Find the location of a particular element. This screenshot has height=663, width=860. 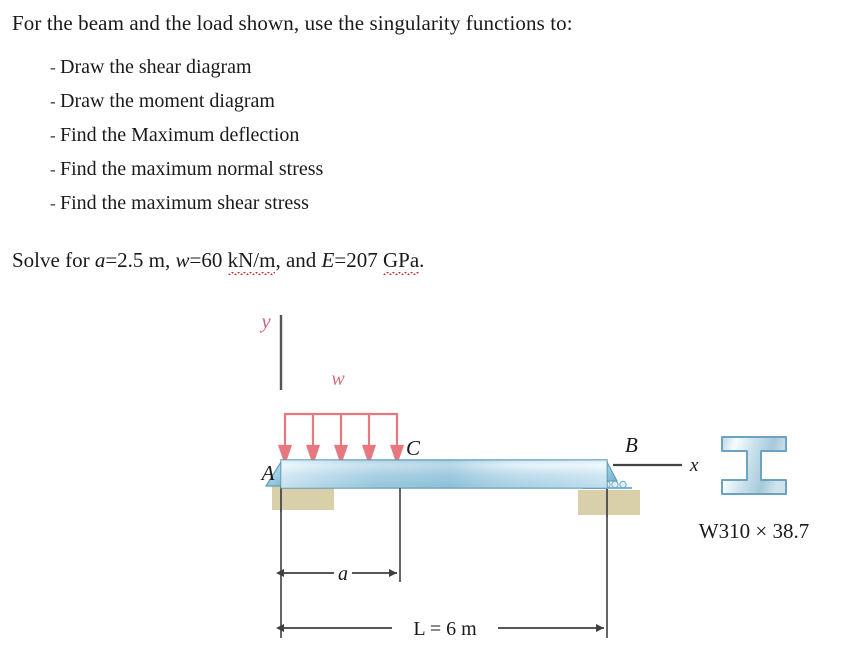

task-label: Draw the moment diagram is located at coordinates (167, 101).